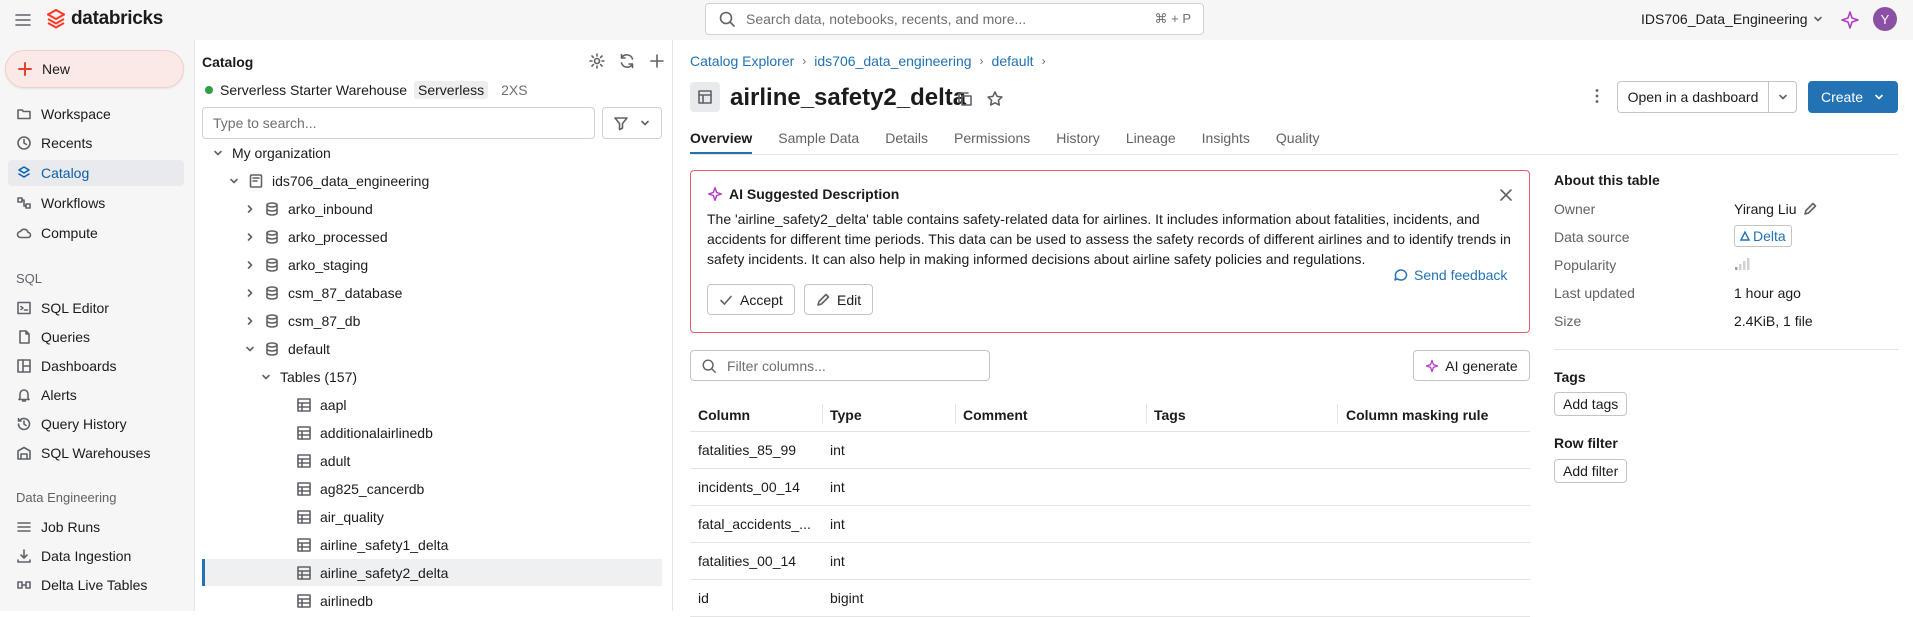  What do you see at coordinates (965, 99) in the screenshot?
I see `copy-icon` at bounding box center [965, 99].